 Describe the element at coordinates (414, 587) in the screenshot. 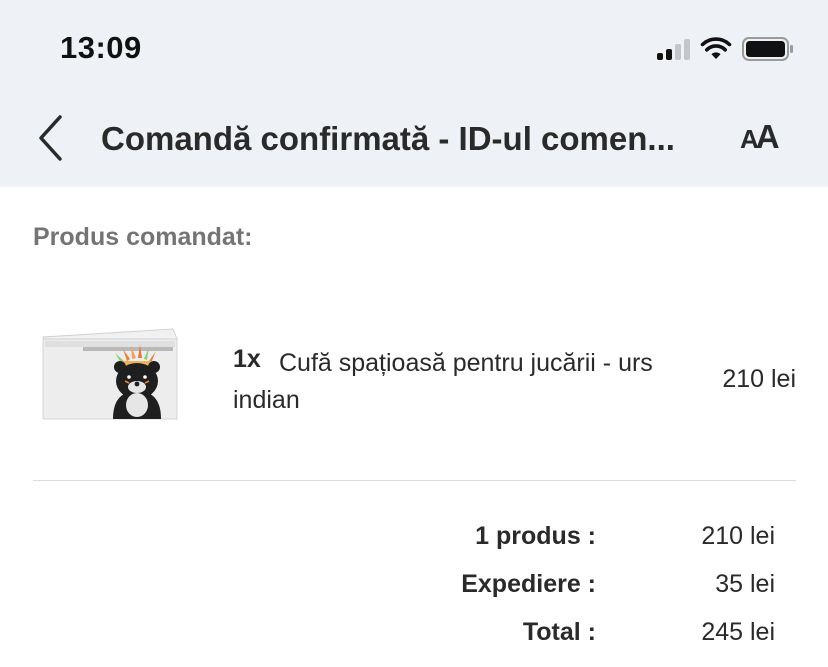

I see `summary-row-shipping: Expediere : 35 lei` at that location.